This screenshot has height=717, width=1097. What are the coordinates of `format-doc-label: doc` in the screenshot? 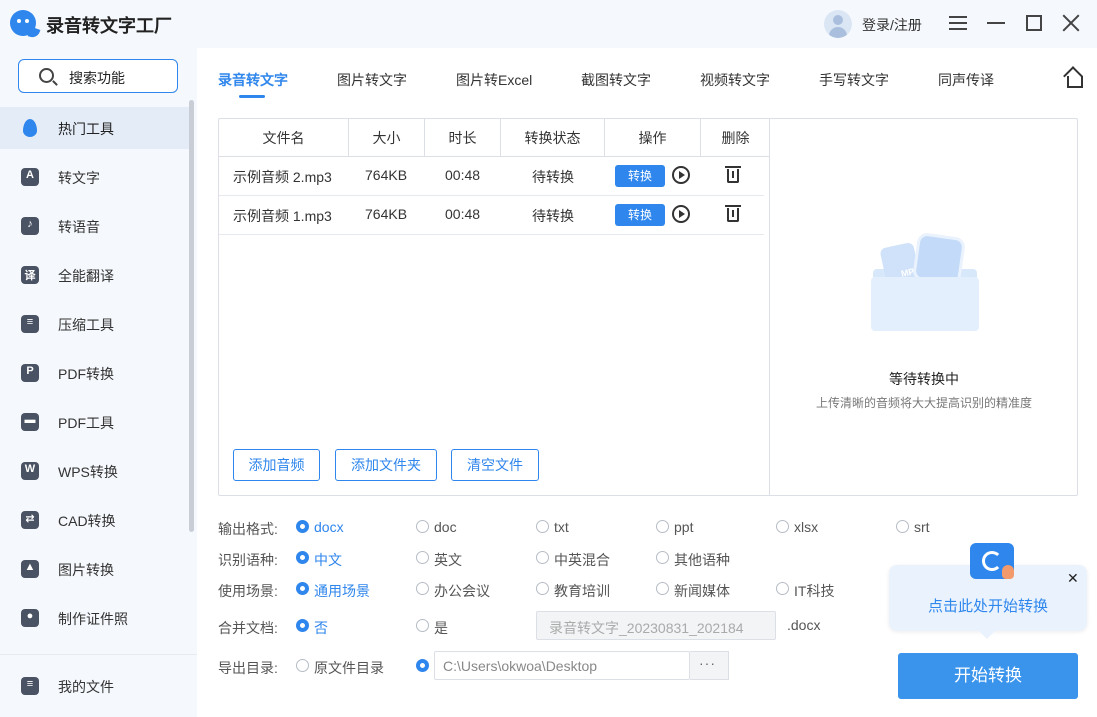 It's located at (445, 527).